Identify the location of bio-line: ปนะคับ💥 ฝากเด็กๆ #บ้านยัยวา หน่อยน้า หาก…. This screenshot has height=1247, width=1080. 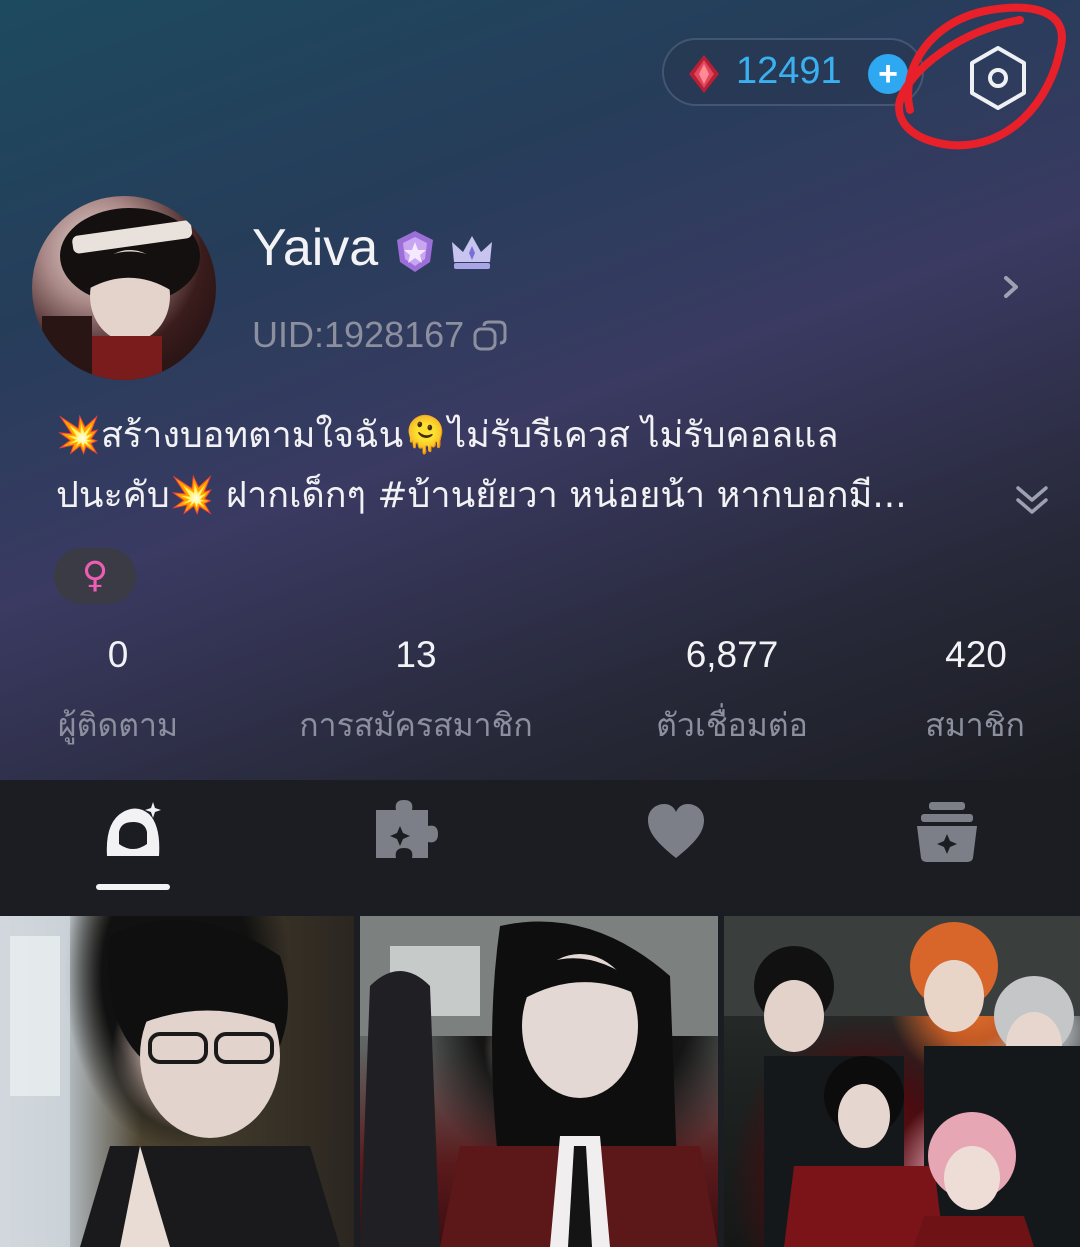
(481, 495).